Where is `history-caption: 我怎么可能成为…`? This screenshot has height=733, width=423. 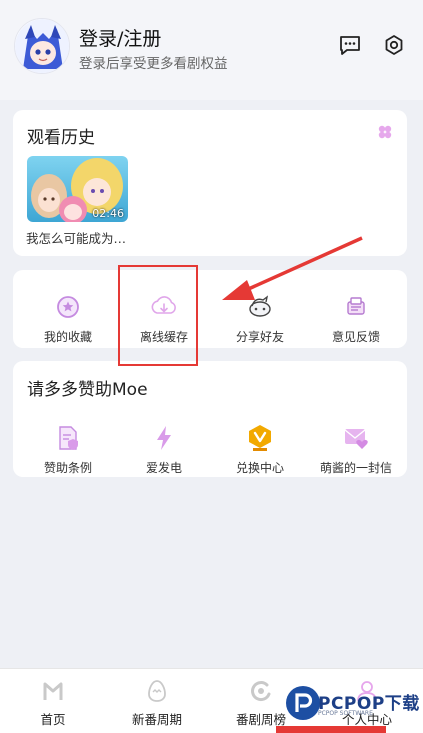
history-caption: 我怎么可能成为… is located at coordinates (81, 237).